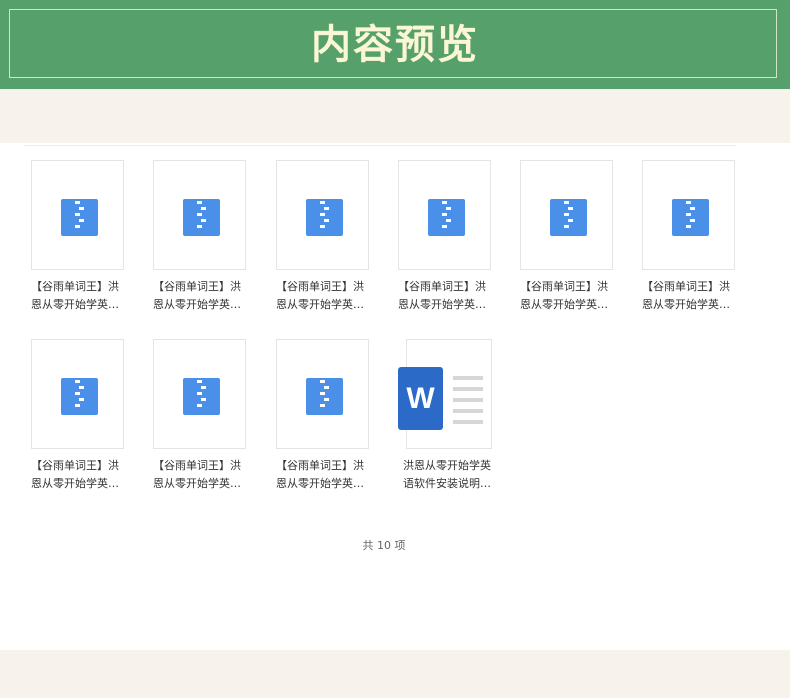  Describe the element at coordinates (384, 545) in the screenshot. I see `item-count: 共 10 项` at that location.